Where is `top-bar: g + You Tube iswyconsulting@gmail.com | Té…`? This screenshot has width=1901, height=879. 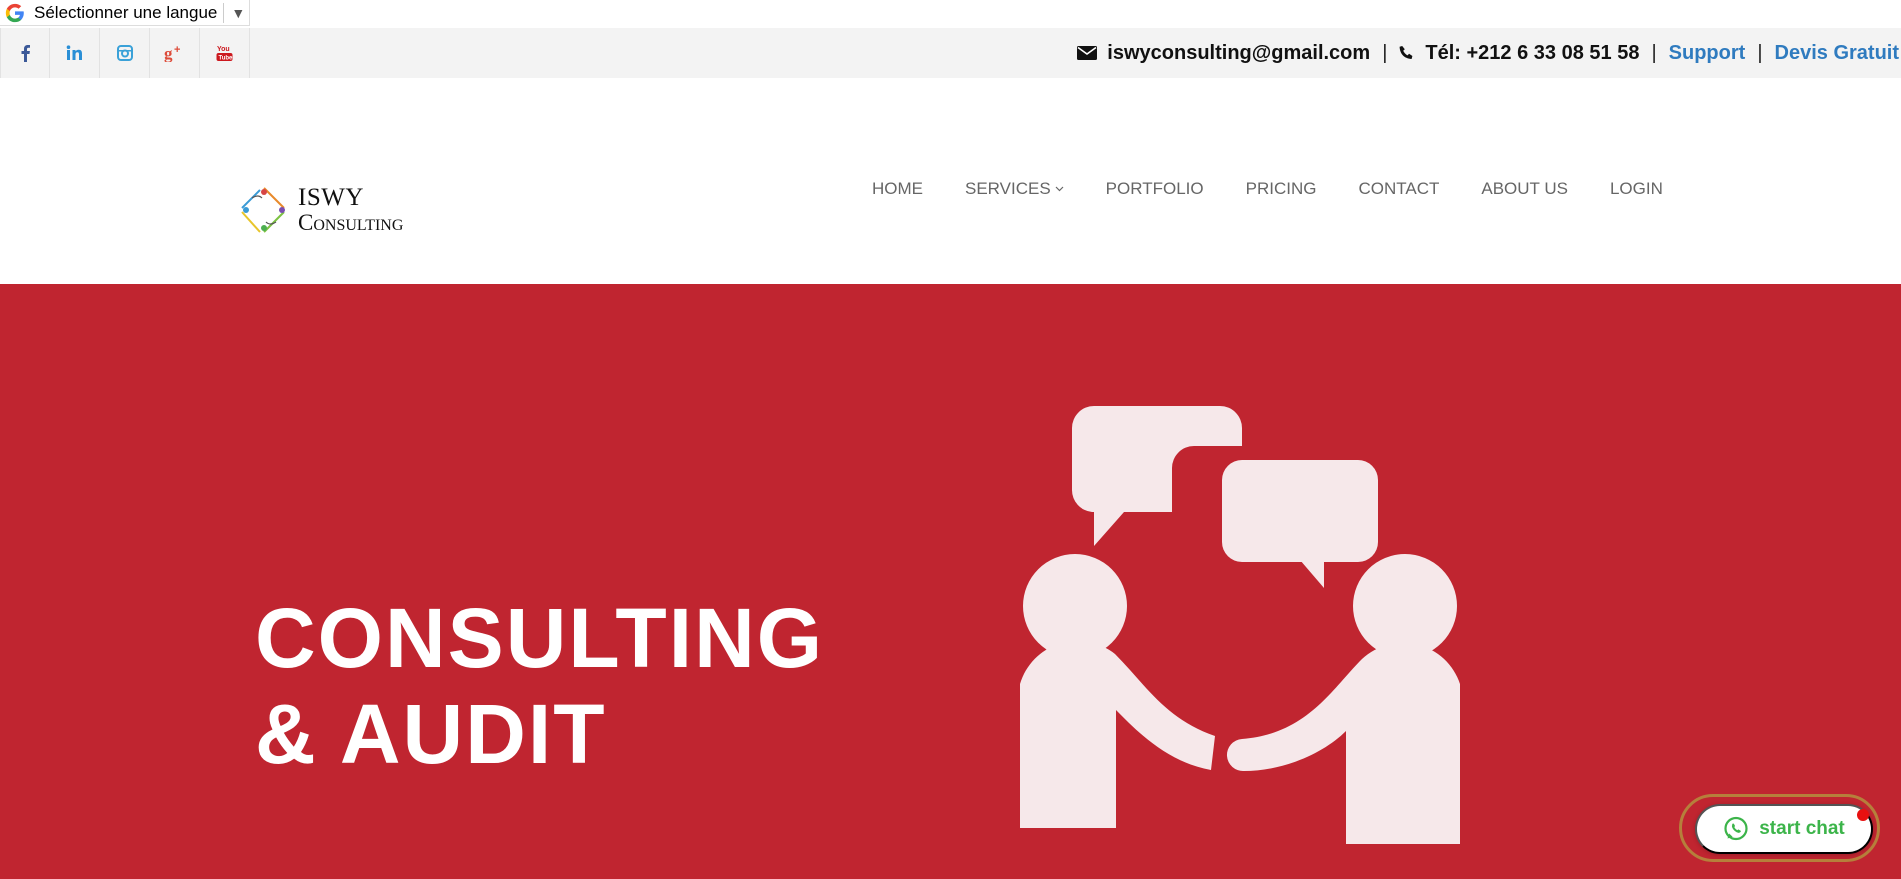
top-bar: g + You Tube iswyconsulting@gmail.com | Té… is located at coordinates (950, 53).